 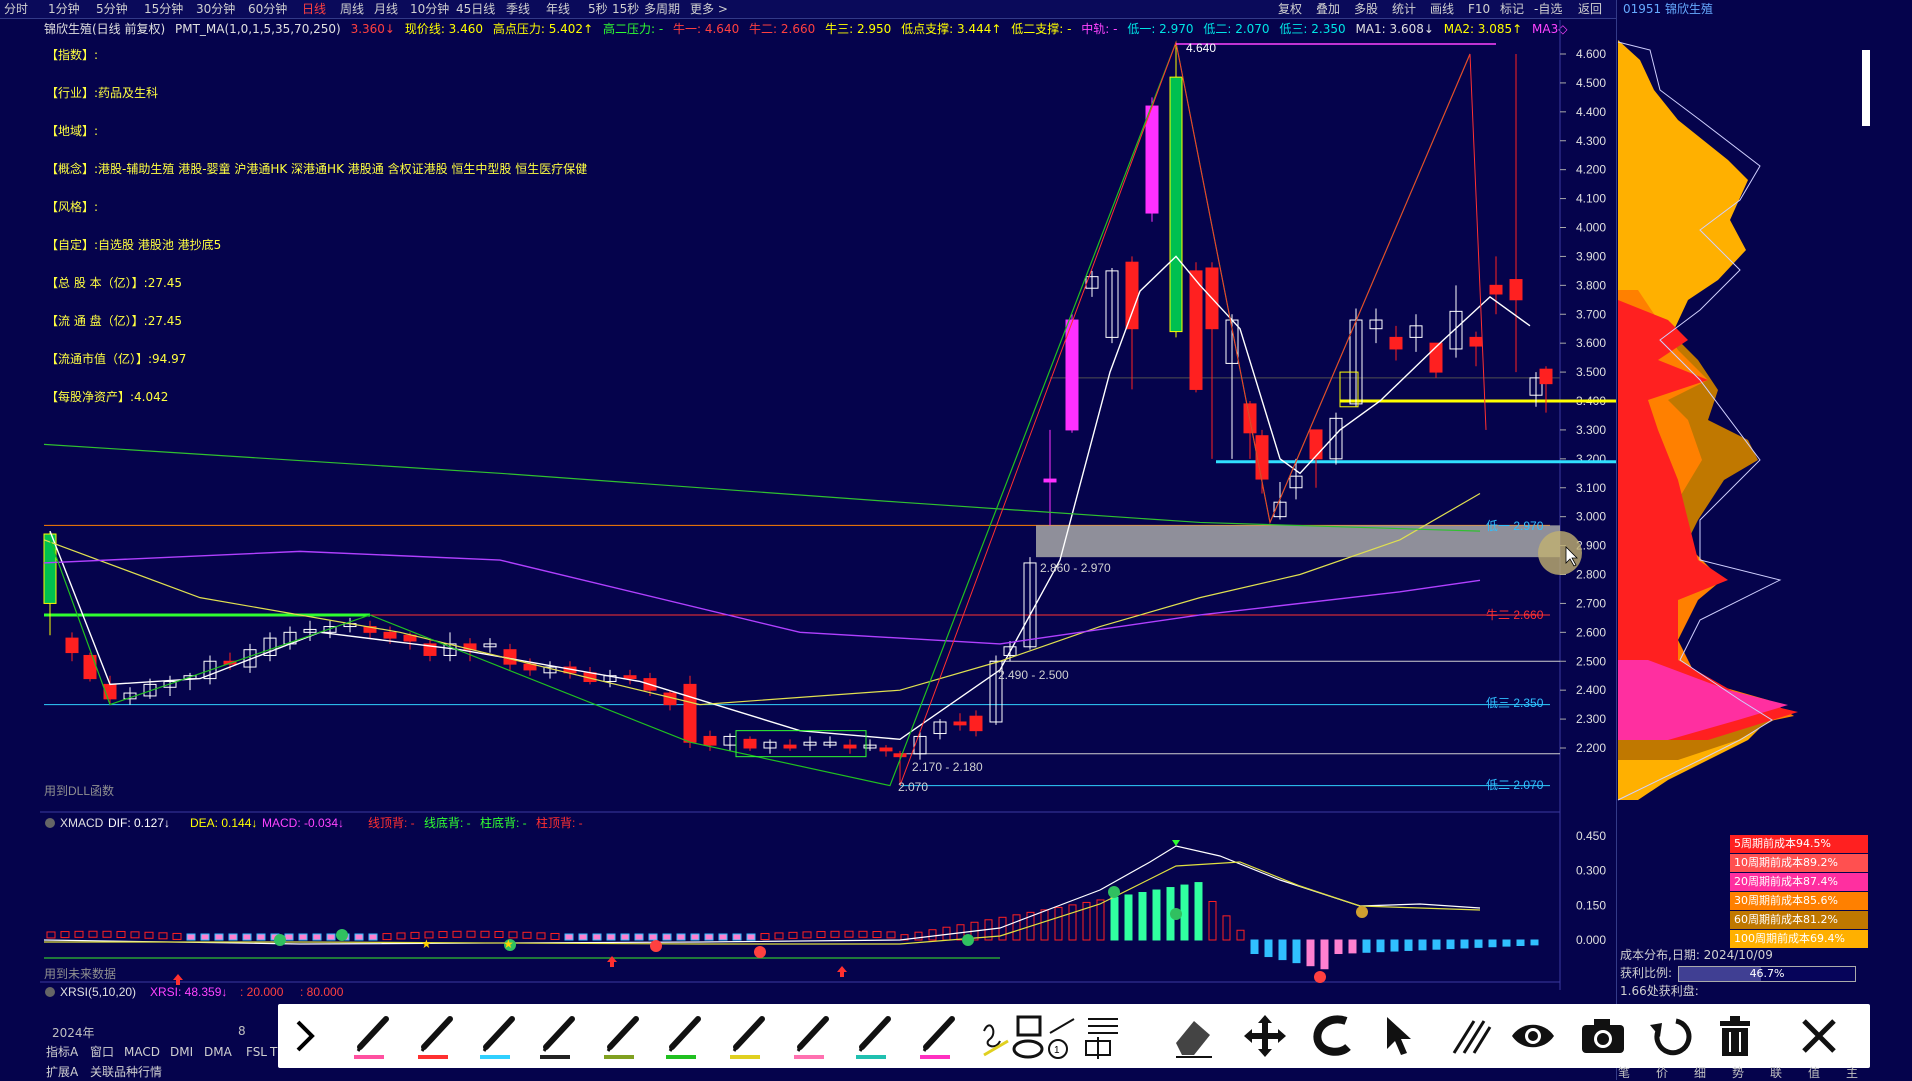 What do you see at coordinates (447, 822) in the screenshot?
I see `macd-value-b: 线底背: -` at bounding box center [447, 822].